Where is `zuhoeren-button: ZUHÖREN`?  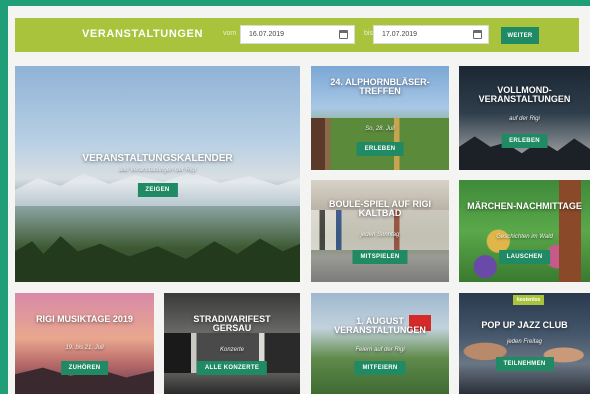
zuhoeren-button: ZUHÖREN is located at coordinates (84, 368).